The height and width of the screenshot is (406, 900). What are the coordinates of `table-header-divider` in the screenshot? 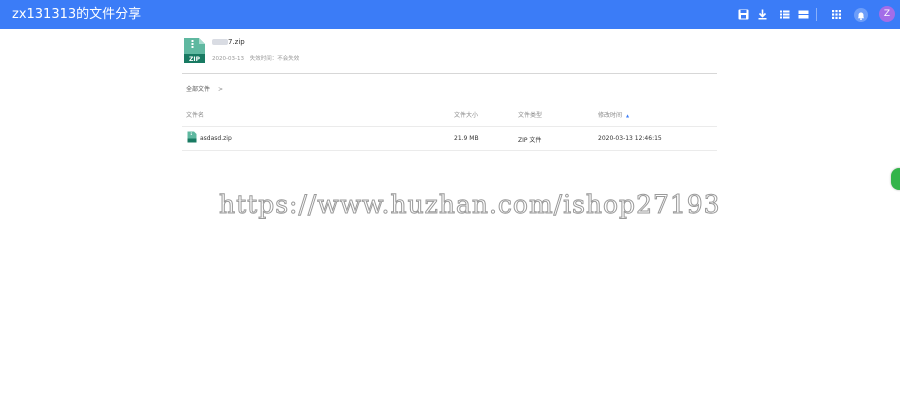 It's located at (449, 126).